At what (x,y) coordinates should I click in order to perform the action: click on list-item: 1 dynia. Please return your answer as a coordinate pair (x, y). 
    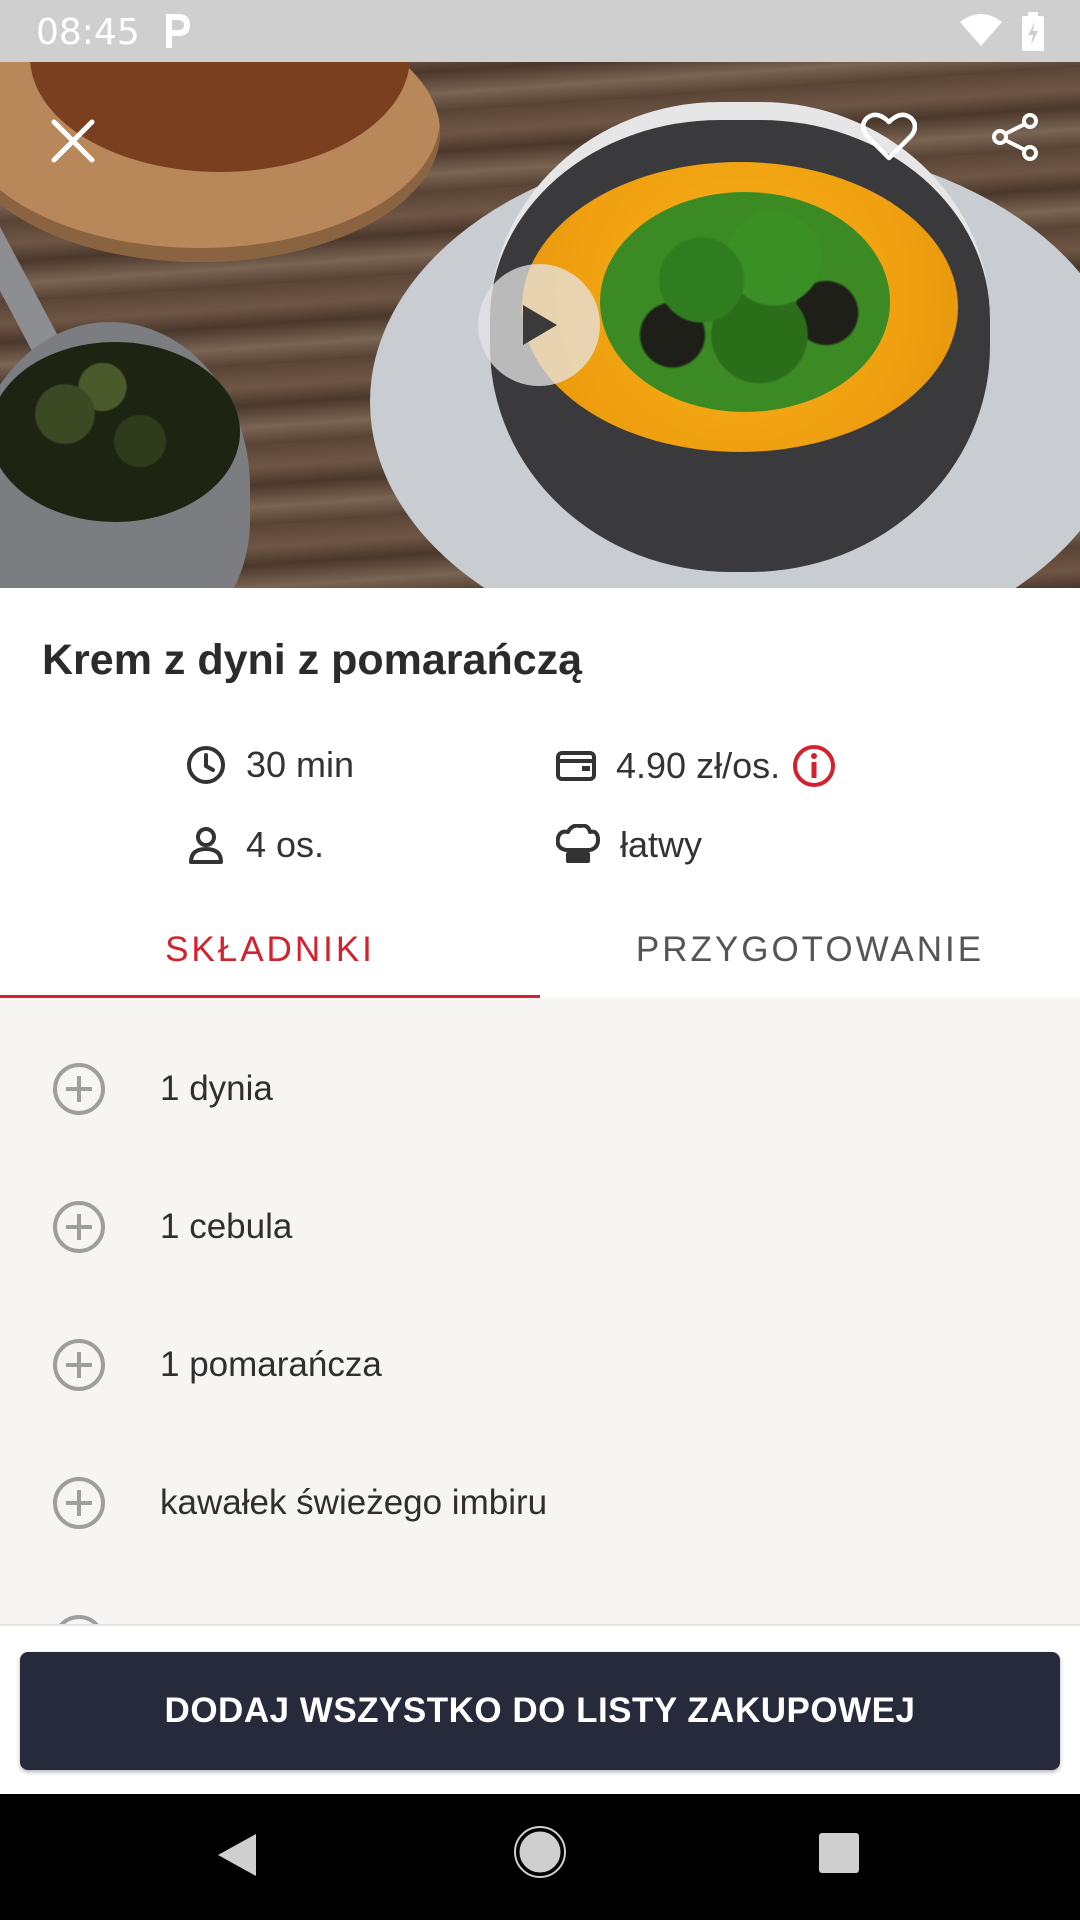
    Looking at the image, I should click on (540, 1089).